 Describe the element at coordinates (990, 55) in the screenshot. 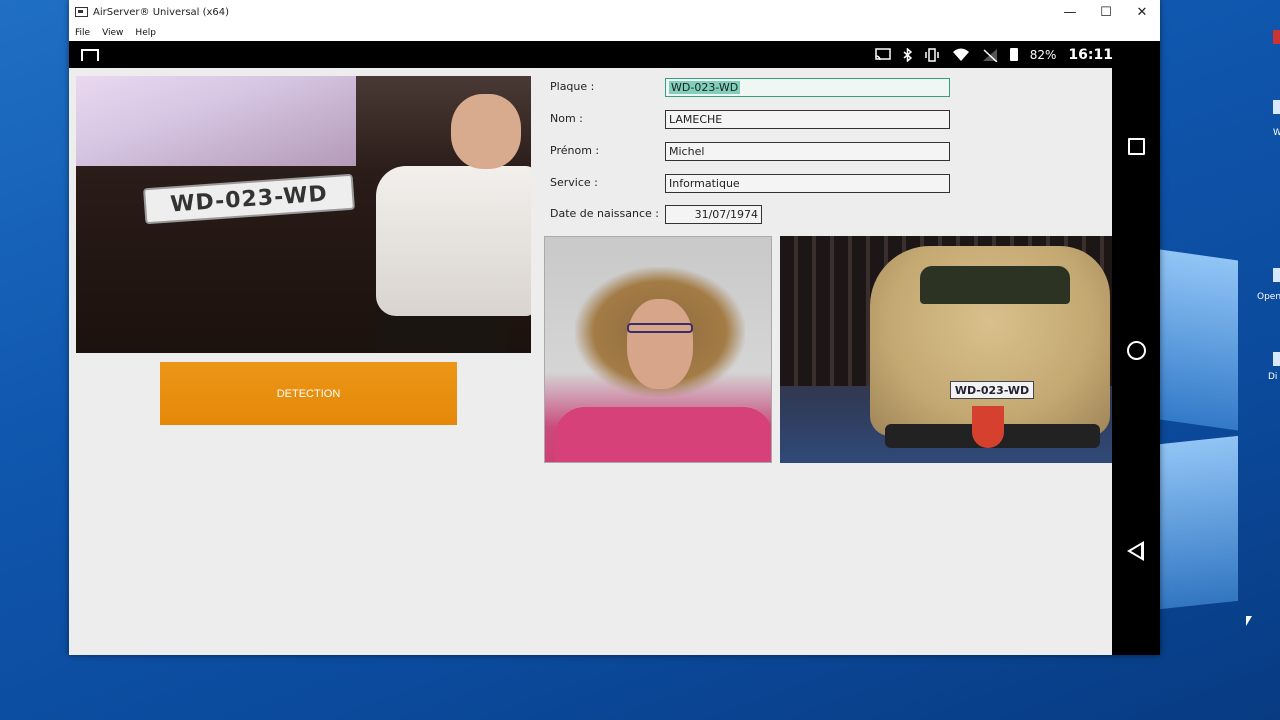

I see `no-signal-icon` at that location.